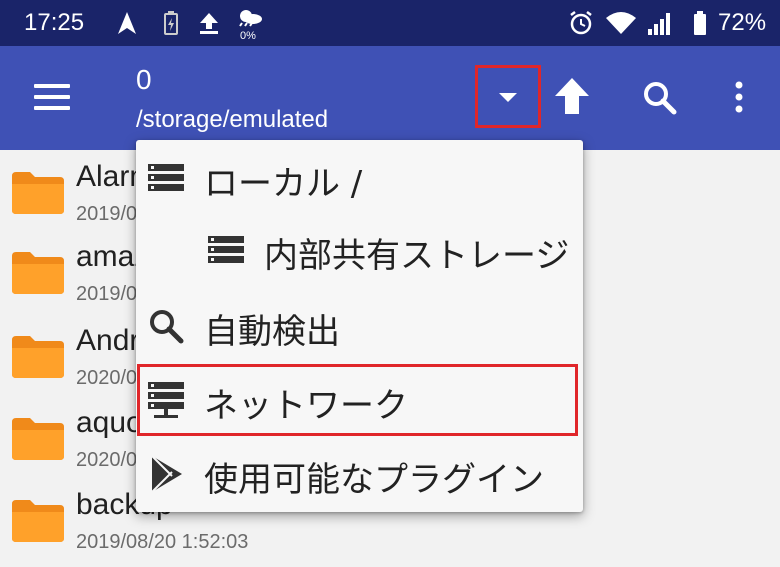  I want to click on popup-item-internal-storage: 内部共有ストレージ, so click(359, 250).